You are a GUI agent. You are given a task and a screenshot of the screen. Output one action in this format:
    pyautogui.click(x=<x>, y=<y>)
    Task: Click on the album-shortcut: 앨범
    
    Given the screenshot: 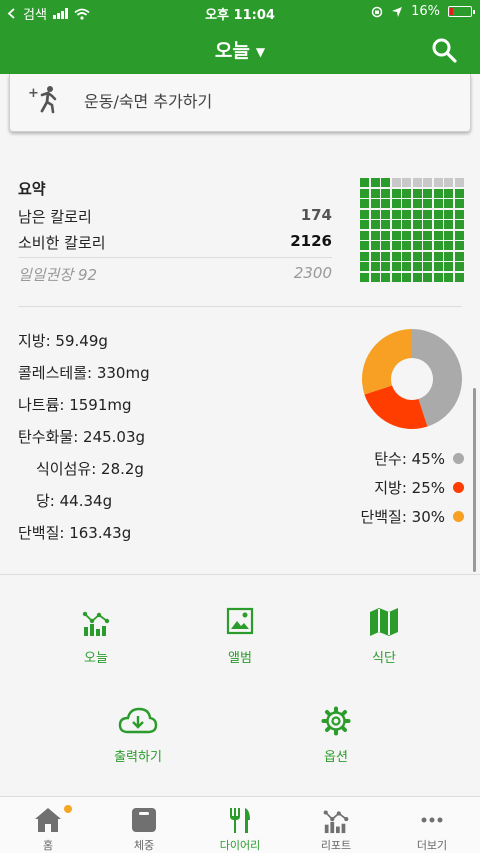 What is the action you would take?
    pyautogui.click(x=240, y=636)
    